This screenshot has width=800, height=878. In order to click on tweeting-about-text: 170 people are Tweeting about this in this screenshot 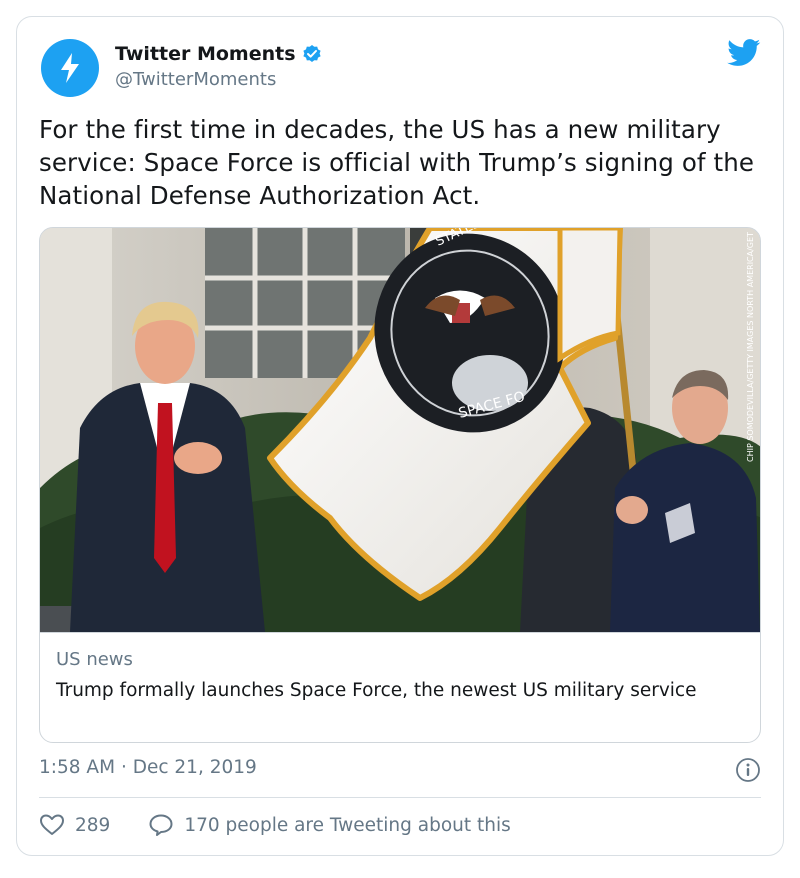, I will do `click(347, 825)`.